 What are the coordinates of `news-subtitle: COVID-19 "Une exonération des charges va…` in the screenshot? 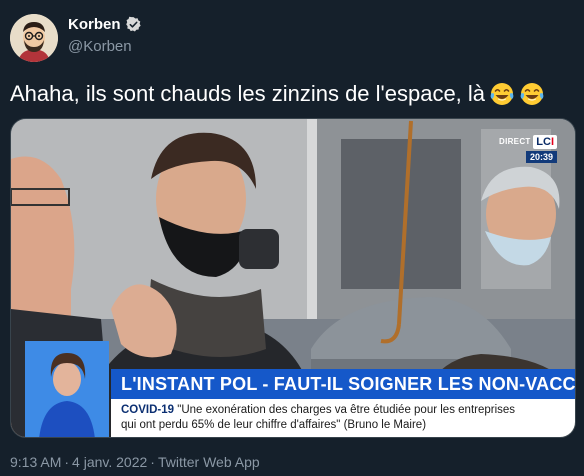 It's located at (343, 418).